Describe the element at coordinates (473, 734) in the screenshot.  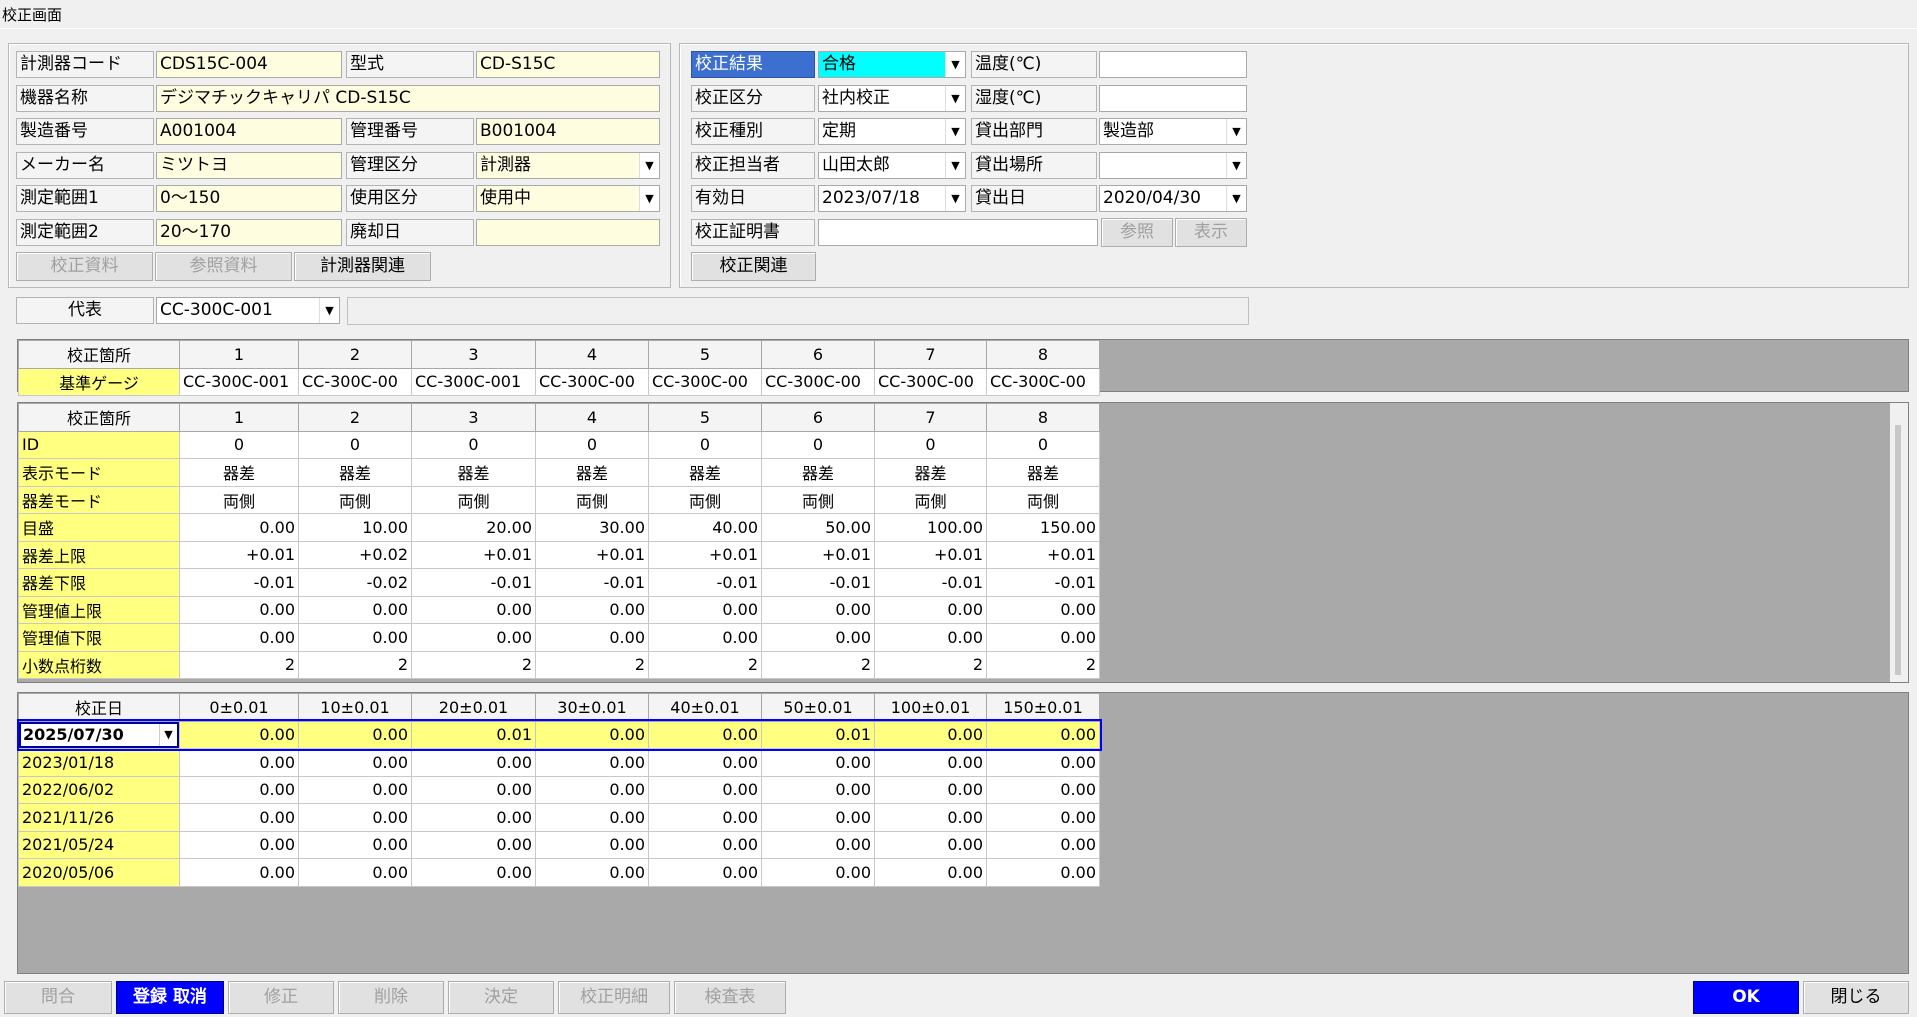
I see `history-cell: 0.01` at that location.